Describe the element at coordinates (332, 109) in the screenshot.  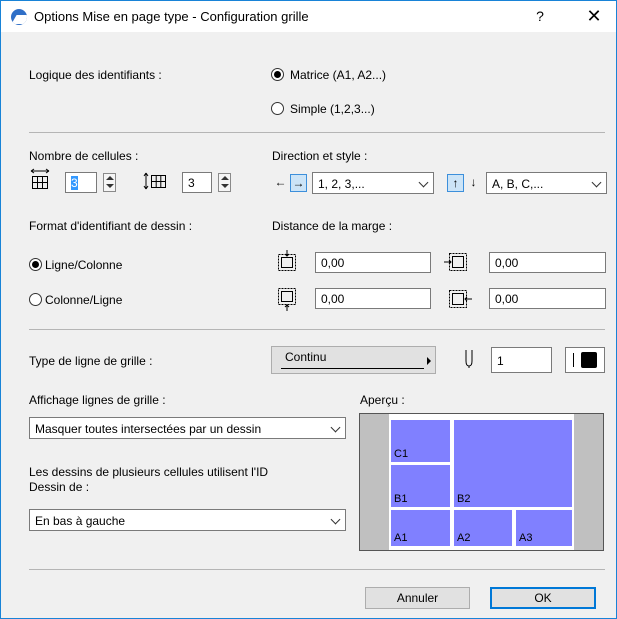
I see `radio-simple-label: Simple (1,2,3...)` at that location.